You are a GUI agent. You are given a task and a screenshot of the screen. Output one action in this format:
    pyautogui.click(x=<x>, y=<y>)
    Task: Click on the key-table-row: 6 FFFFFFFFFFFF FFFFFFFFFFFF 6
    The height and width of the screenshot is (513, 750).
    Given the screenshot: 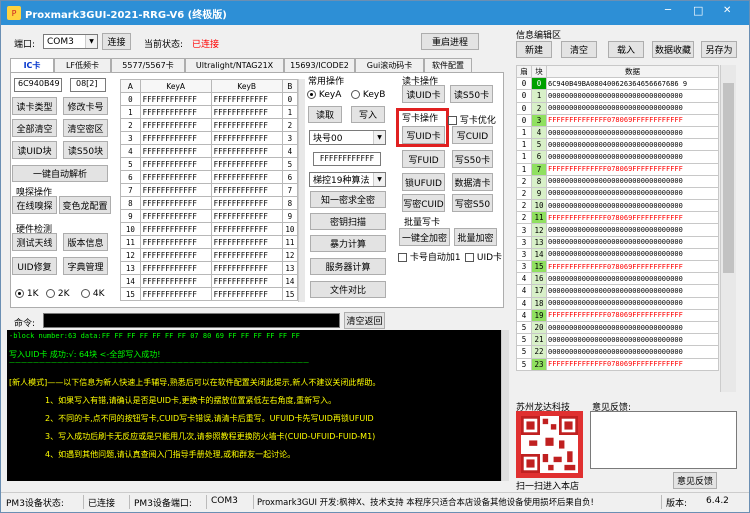 What is the action you would take?
    pyautogui.click(x=209, y=177)
    